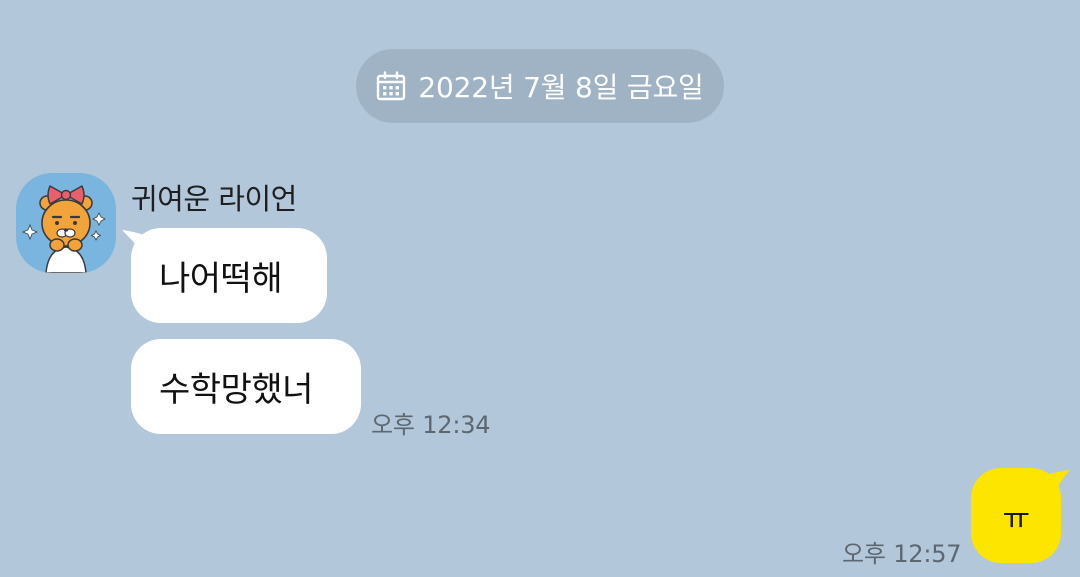 This screenshot has width=1080, height=577. Describe the element at coordinates (1016, 519) in the screenshot. I see `message-text: ㅠ` at that location.